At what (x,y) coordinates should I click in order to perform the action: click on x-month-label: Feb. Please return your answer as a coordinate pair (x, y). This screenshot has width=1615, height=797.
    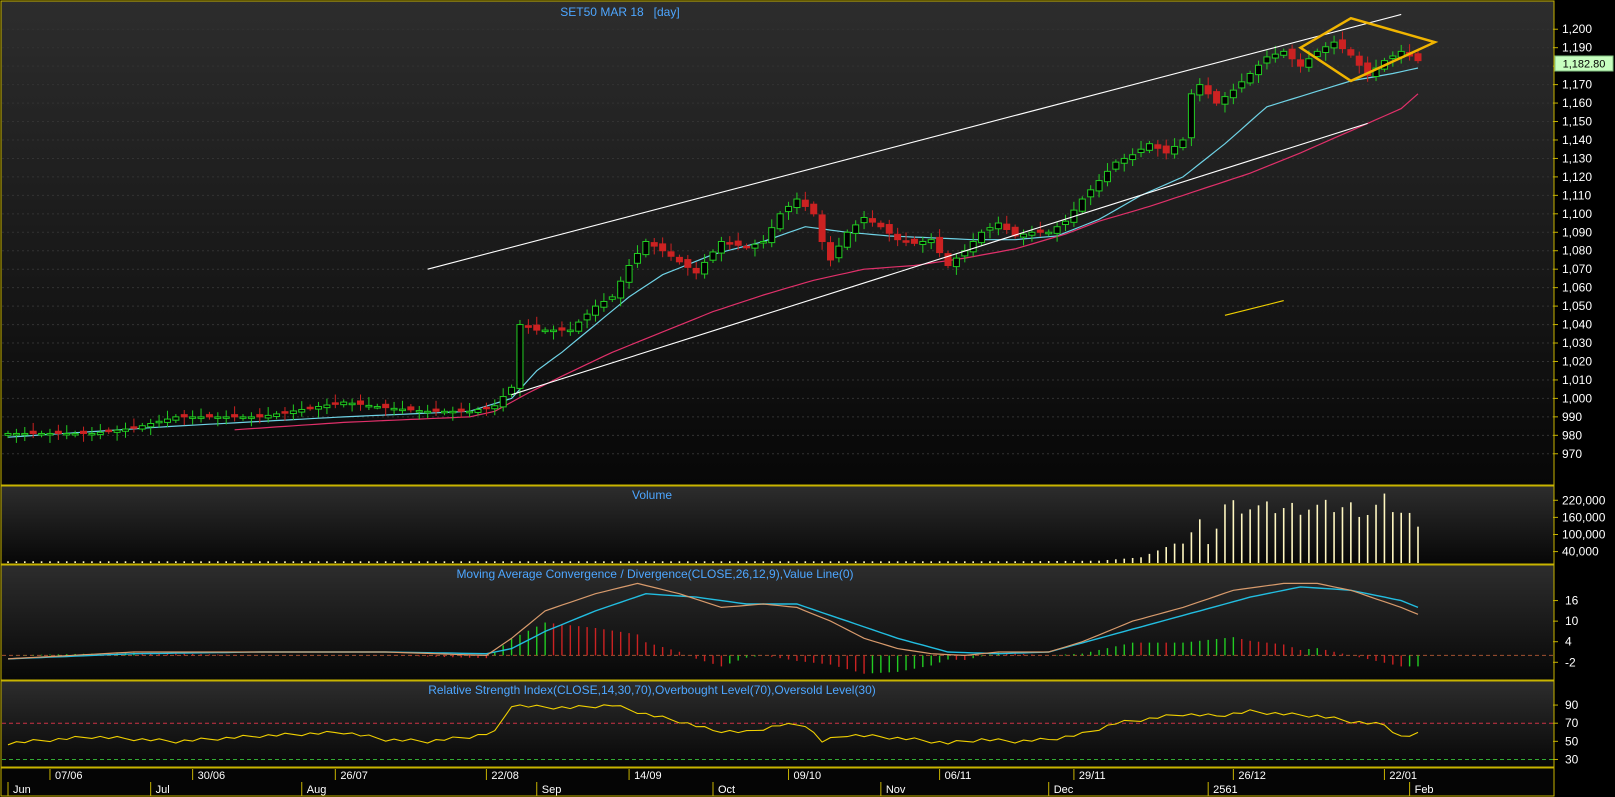
    Looking at the image, I should click on (1424, 790).